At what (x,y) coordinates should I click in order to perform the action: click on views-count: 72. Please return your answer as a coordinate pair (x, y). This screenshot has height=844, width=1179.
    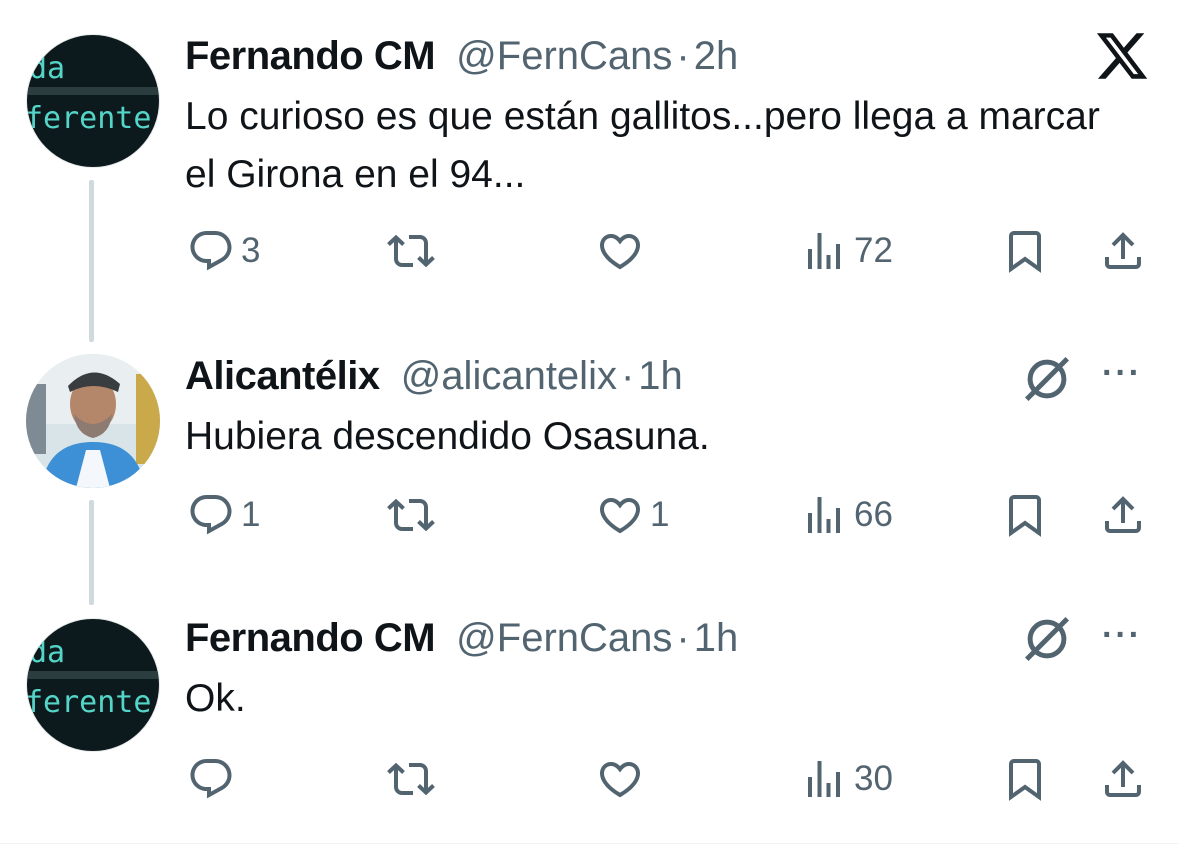
    Looking at the image, I should click on (873, 250).